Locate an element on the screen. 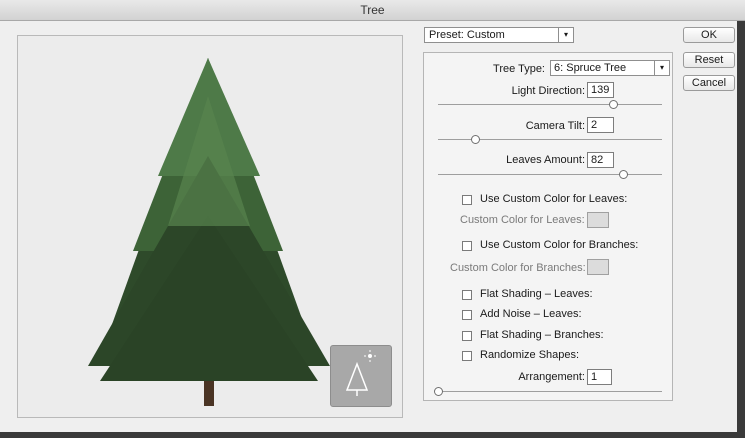 The height and width of the screenshot is (438, 745). light-direction-label: Light Direction: is located at coordinates (548, 91).